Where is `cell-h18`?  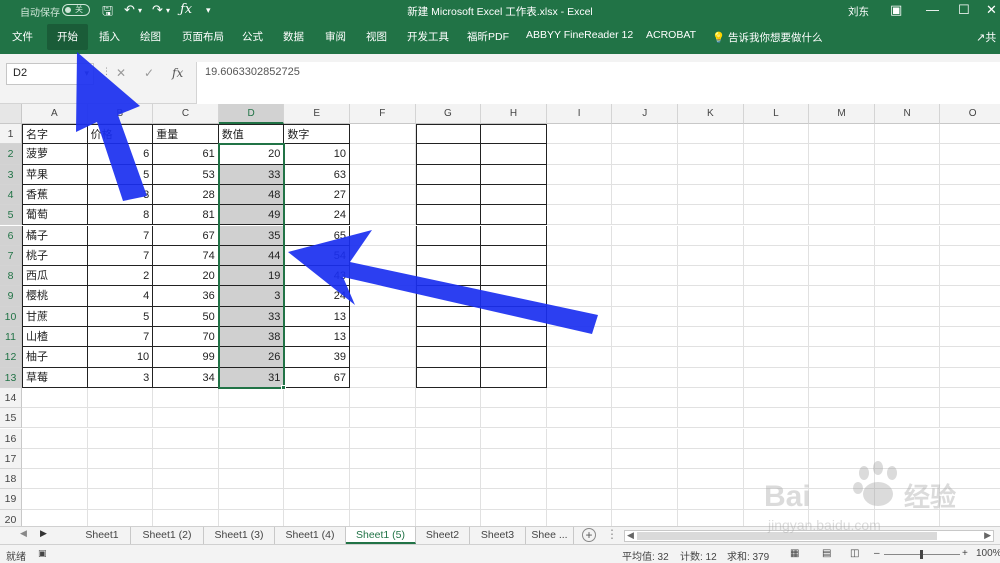 cell-h18 is located at coordinates (514, 479).